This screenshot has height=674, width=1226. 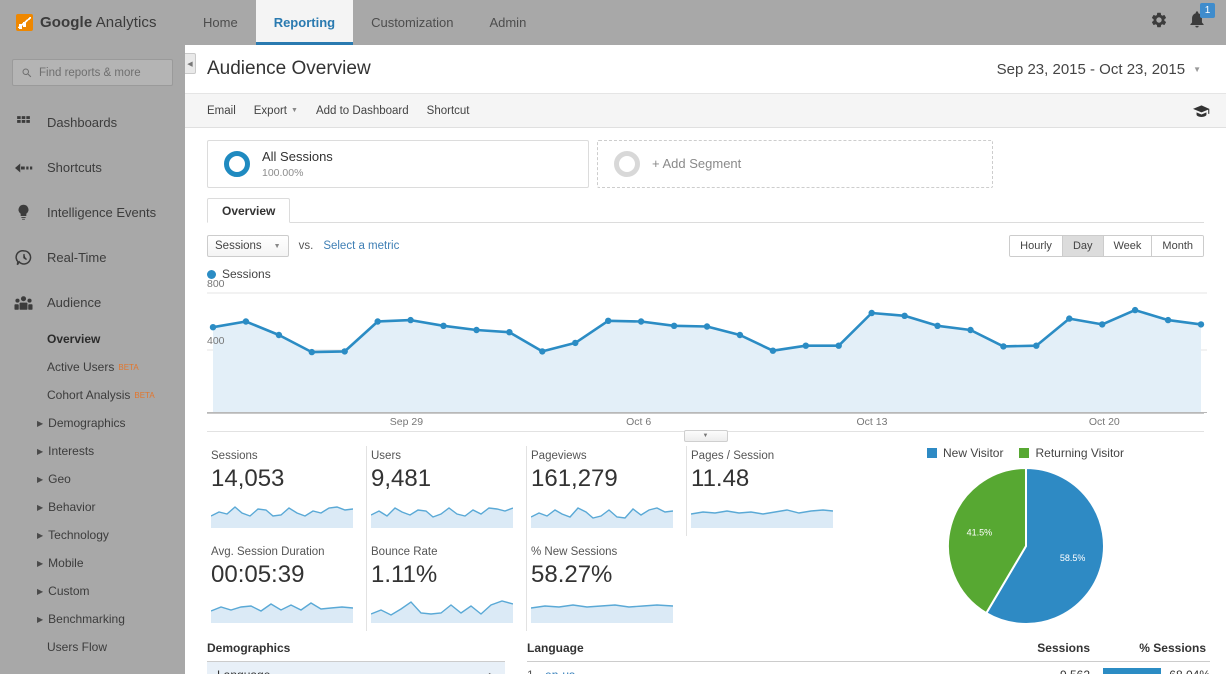 I want to click on kpi-pages-per-session: Pages / Session 11.48, so click(x=767, y=491).